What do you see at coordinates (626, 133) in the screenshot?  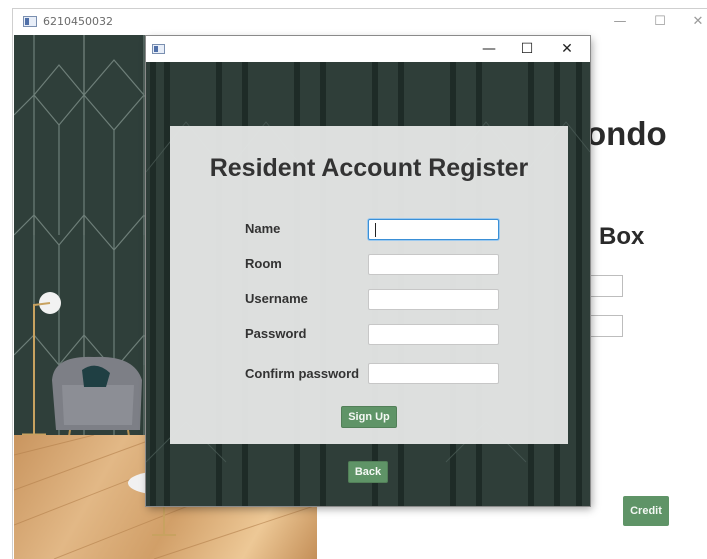 I see `main-heading: ondo` at bounding box center [626, 133].